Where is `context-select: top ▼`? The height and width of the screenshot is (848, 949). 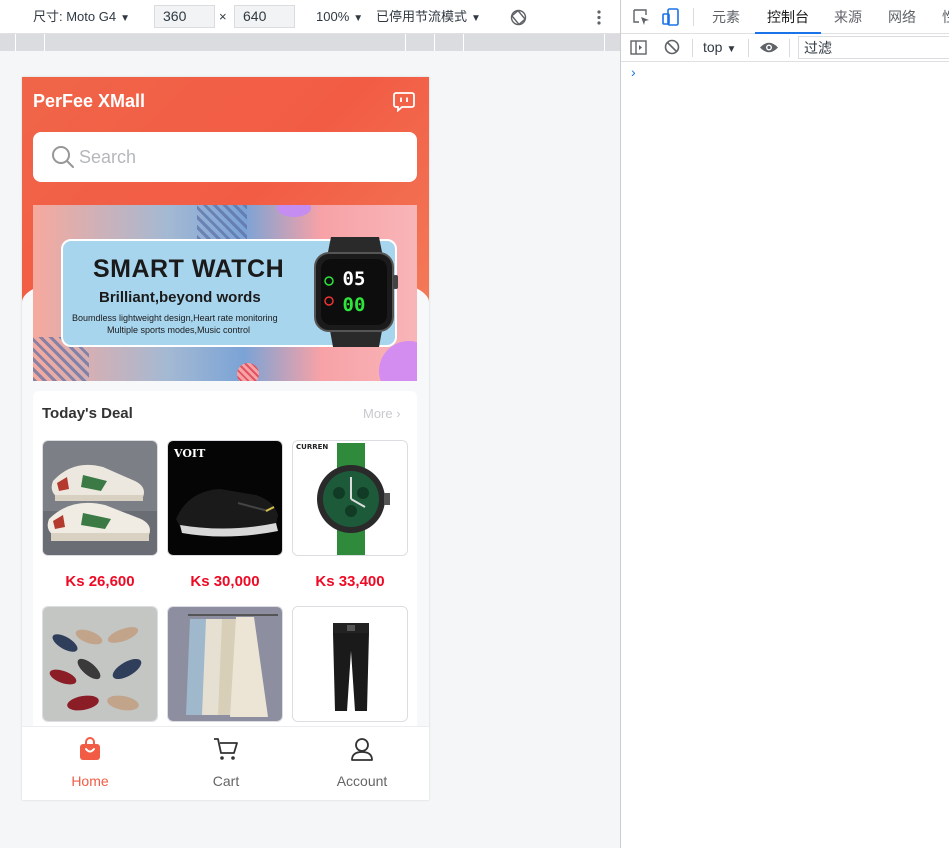 context-select: top ▼ is located at coordinates (719, 48).